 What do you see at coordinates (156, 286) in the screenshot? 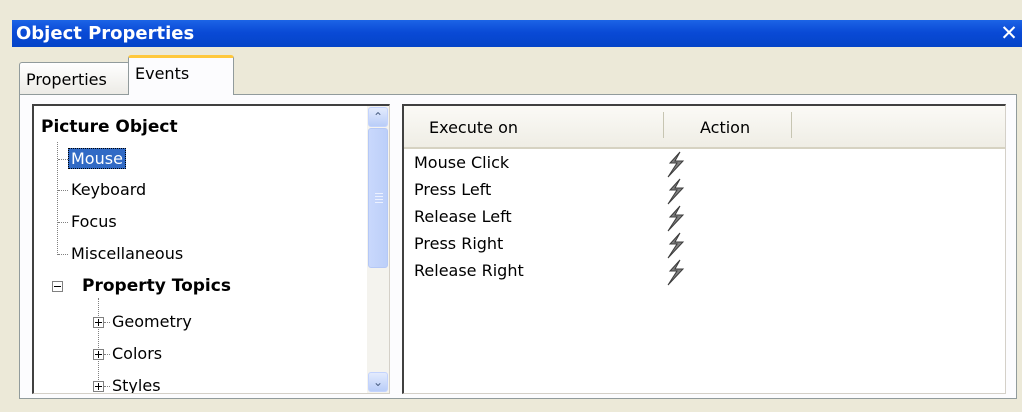
I see `tree-item-property-topics: Property Topics` at bounding box center [156, 286].